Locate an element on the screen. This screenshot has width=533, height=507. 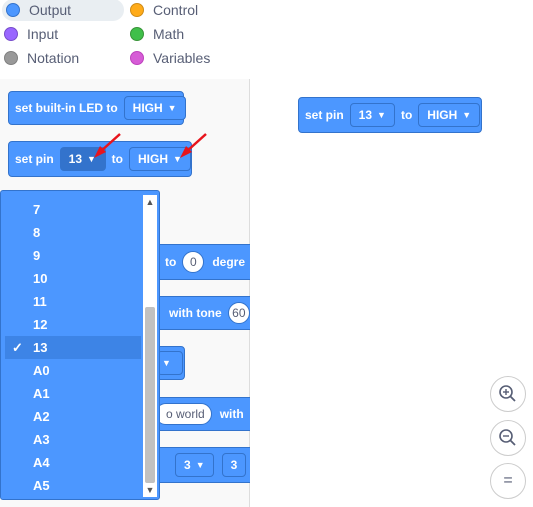
dropdown-option: 11 is located at coordinates (73, 301).